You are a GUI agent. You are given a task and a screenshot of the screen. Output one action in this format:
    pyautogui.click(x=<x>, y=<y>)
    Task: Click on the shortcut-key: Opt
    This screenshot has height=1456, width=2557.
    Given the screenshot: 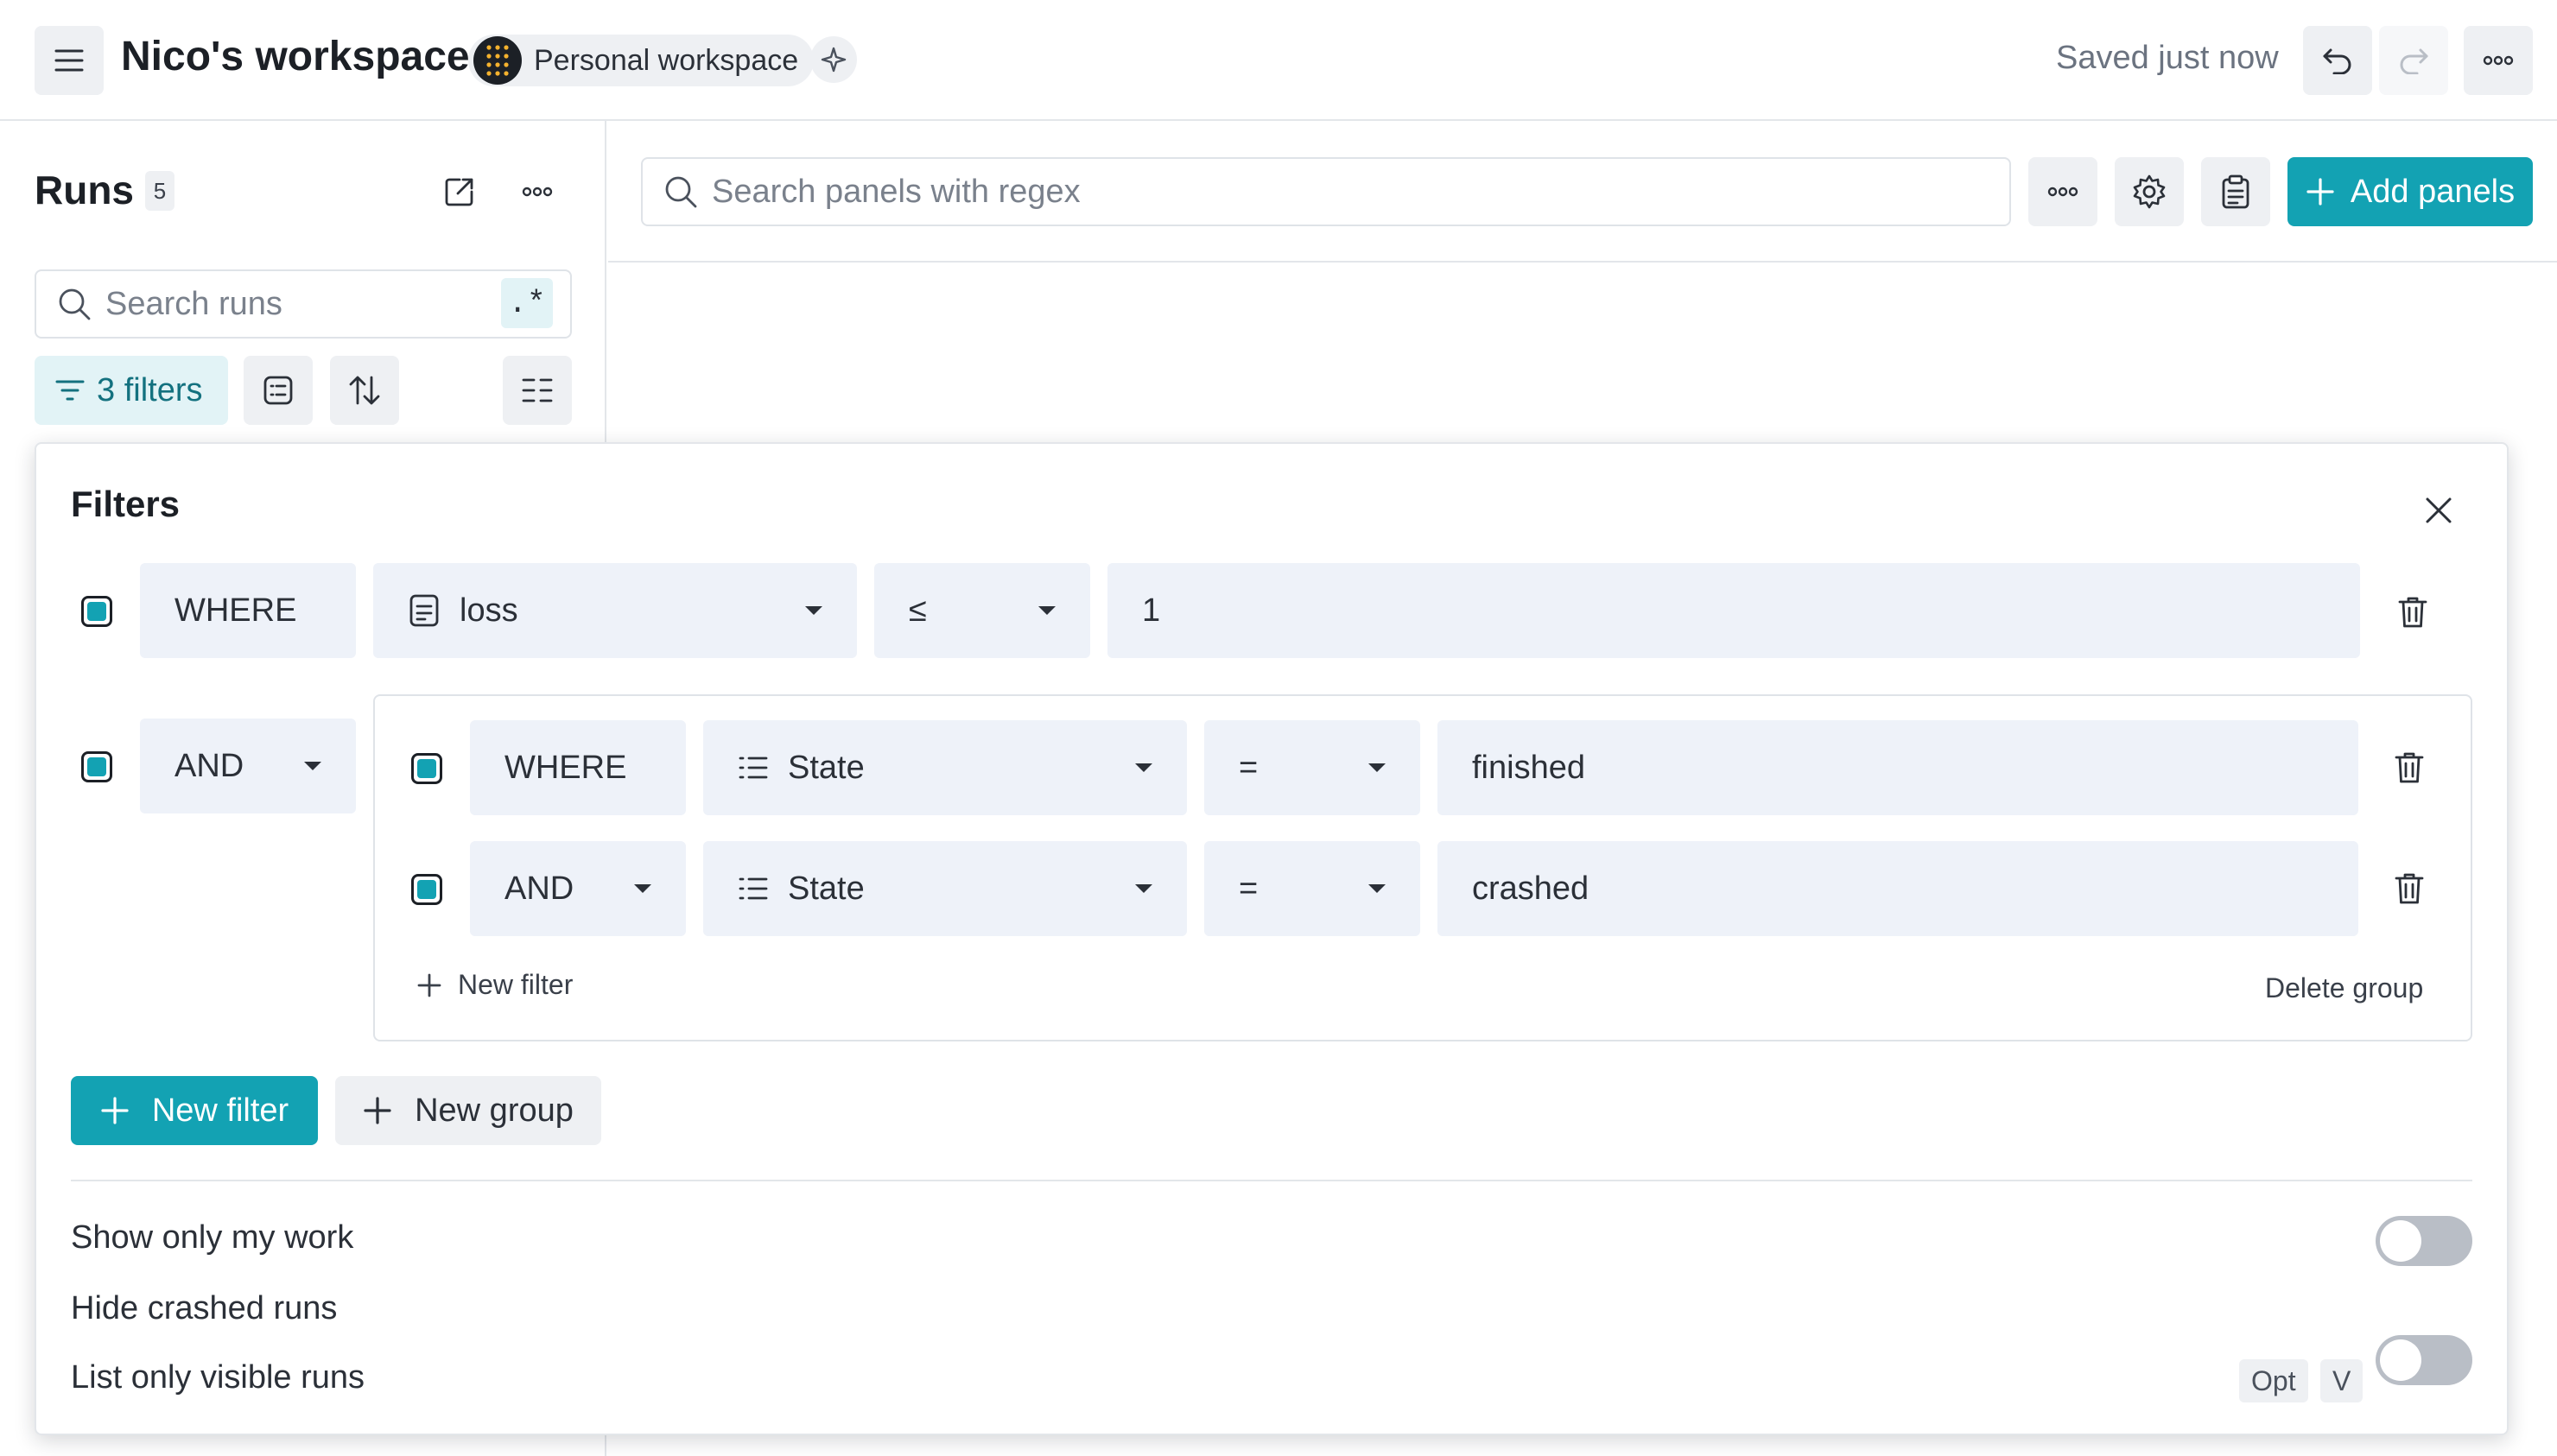 What is the action you would take?
    pyautogui.click(x=2273, y=1380)
    